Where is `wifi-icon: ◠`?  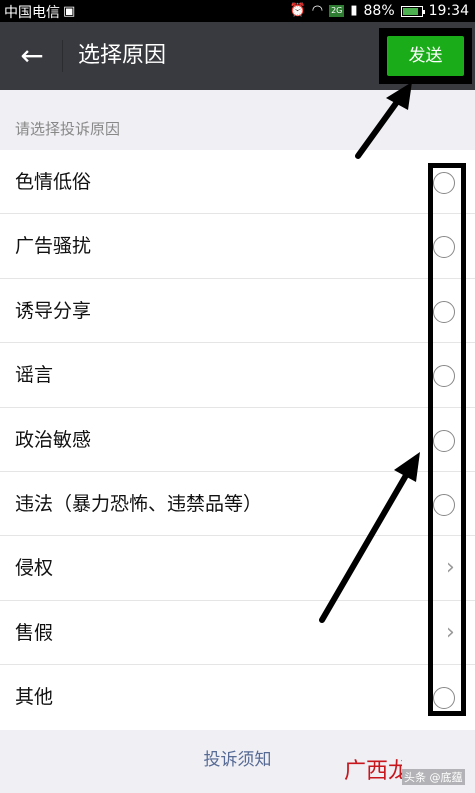
wifi-icon: ◠ is located at coordinates (317, 10).